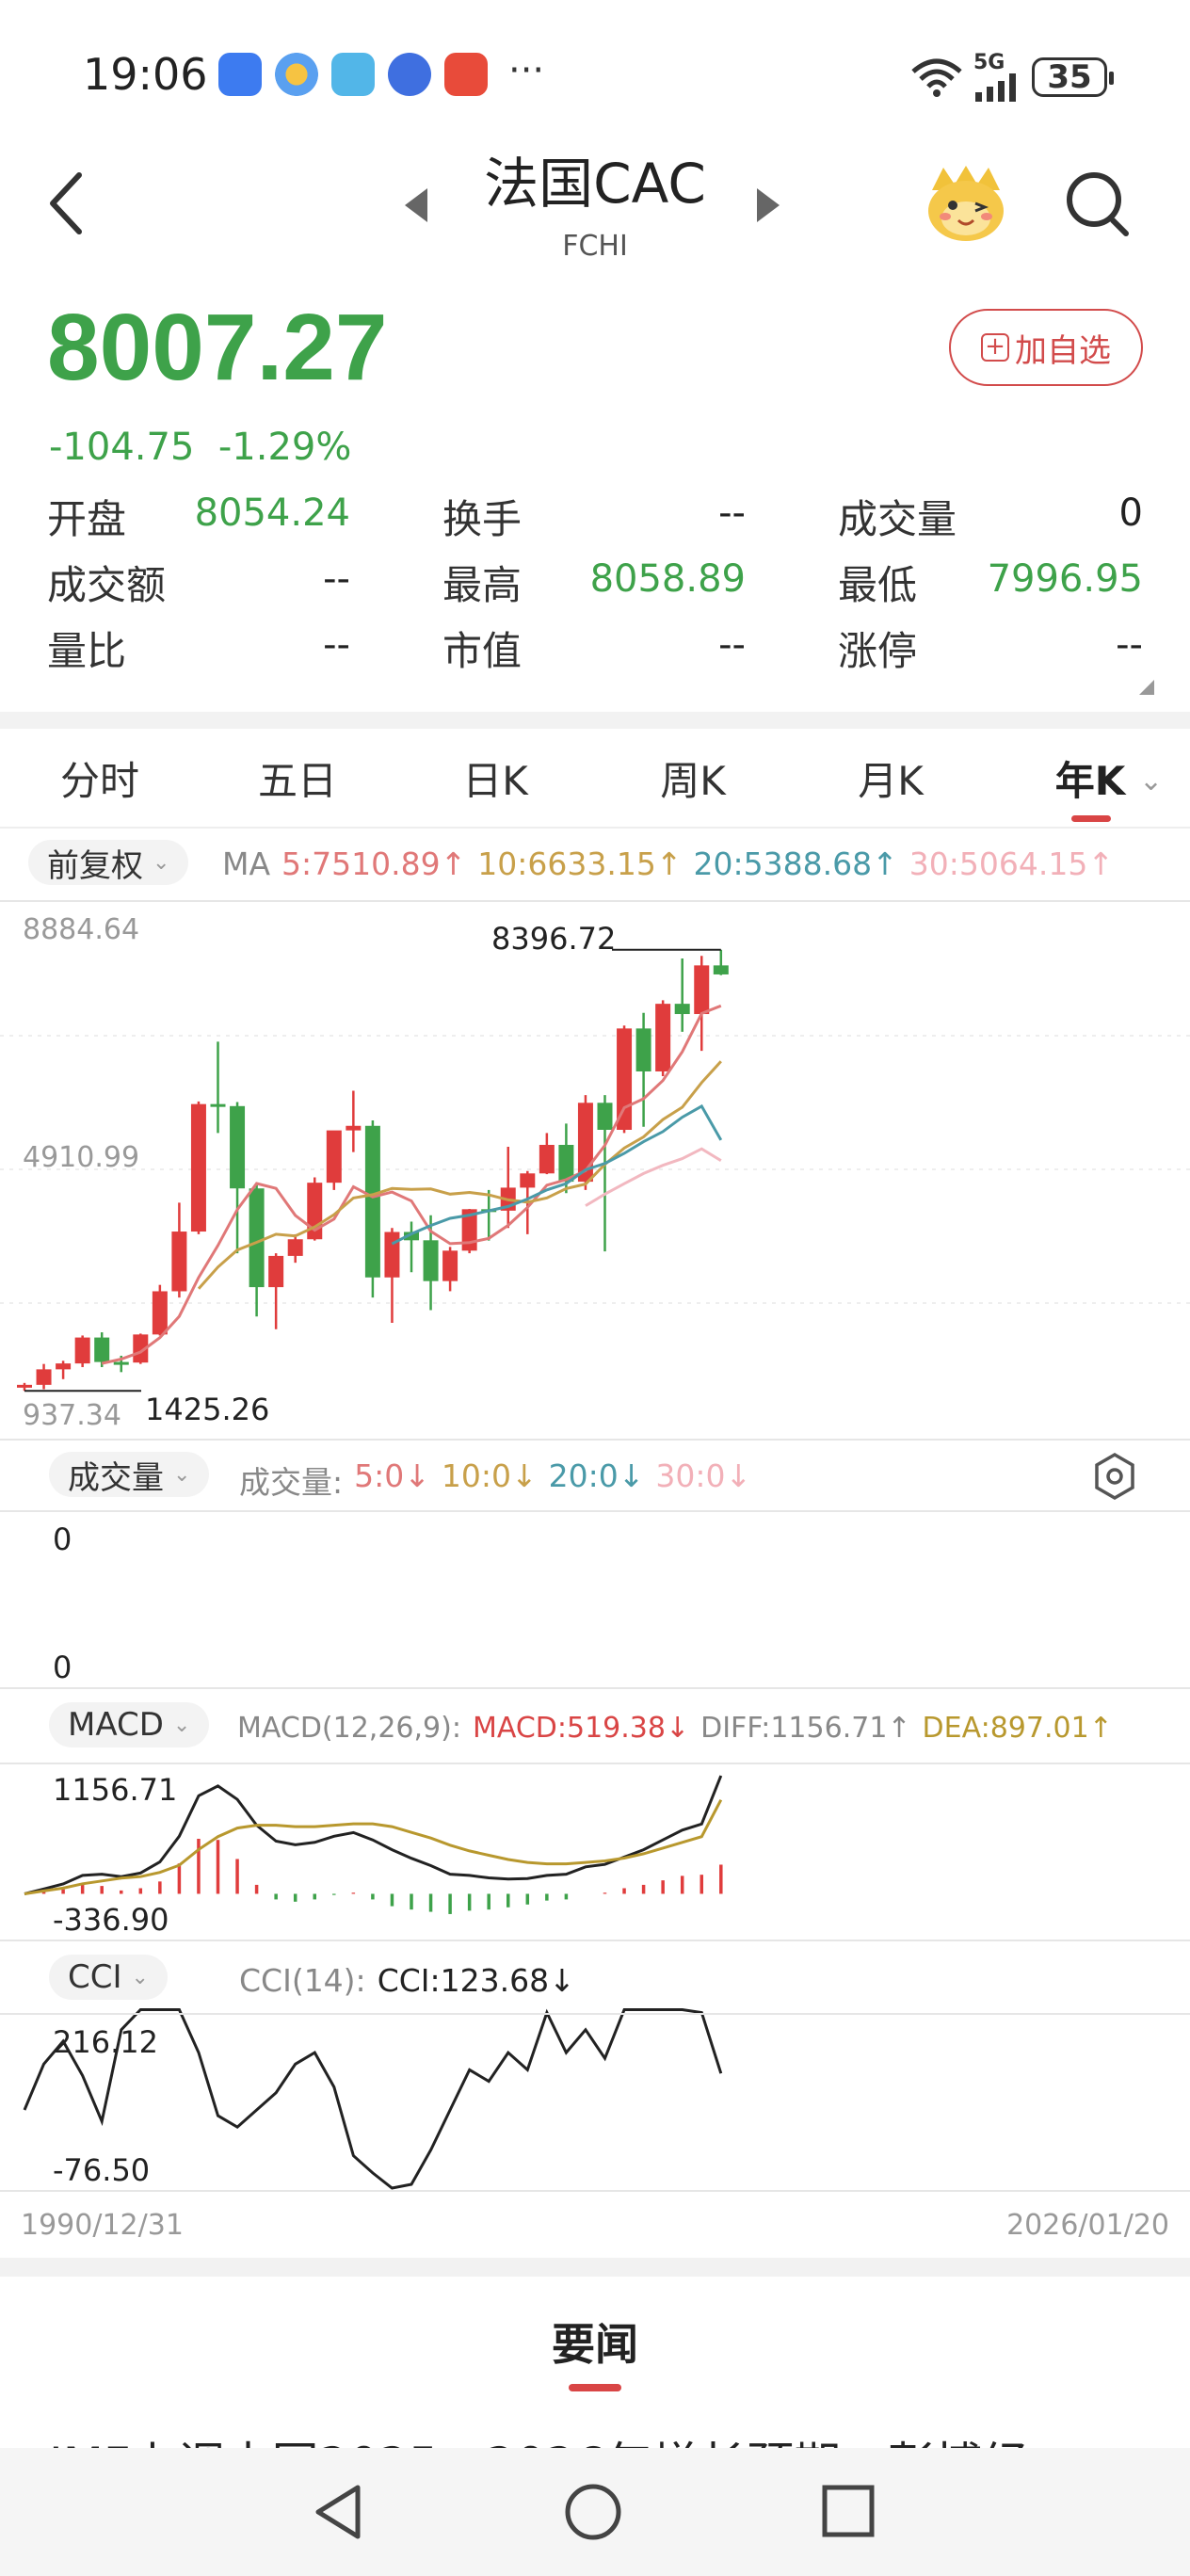  Describe the element at coordinates (476, 1980) in the screenshot. I see `cci-value: CCI:123.68↓` at that location.